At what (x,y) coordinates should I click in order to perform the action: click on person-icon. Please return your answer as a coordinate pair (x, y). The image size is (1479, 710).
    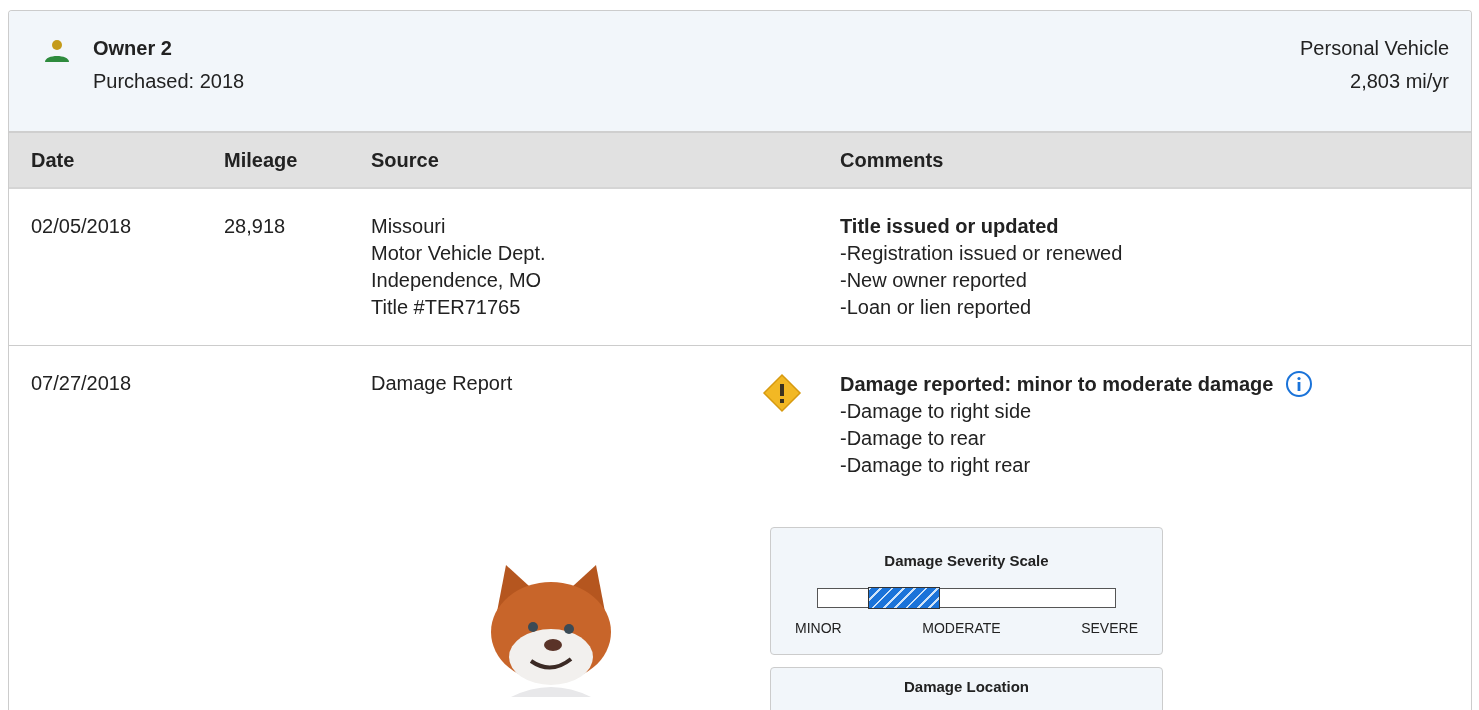
    Looking at the image, I should click on (57, 51).